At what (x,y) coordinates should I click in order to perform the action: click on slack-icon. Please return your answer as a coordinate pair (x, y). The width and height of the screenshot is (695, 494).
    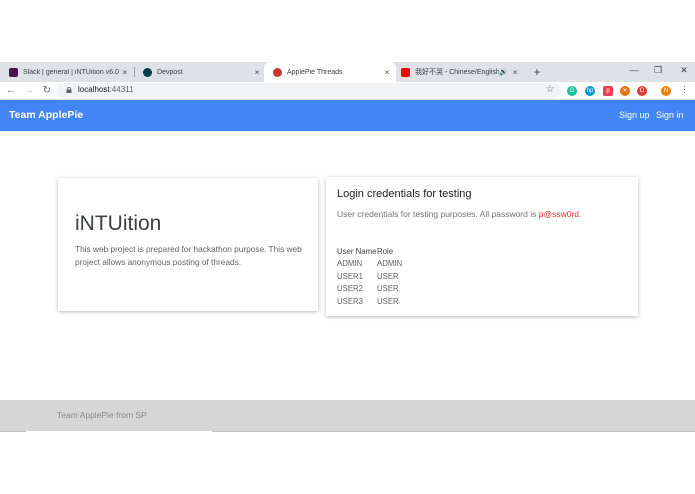
    Looking at the image, I should click on (13, 72).